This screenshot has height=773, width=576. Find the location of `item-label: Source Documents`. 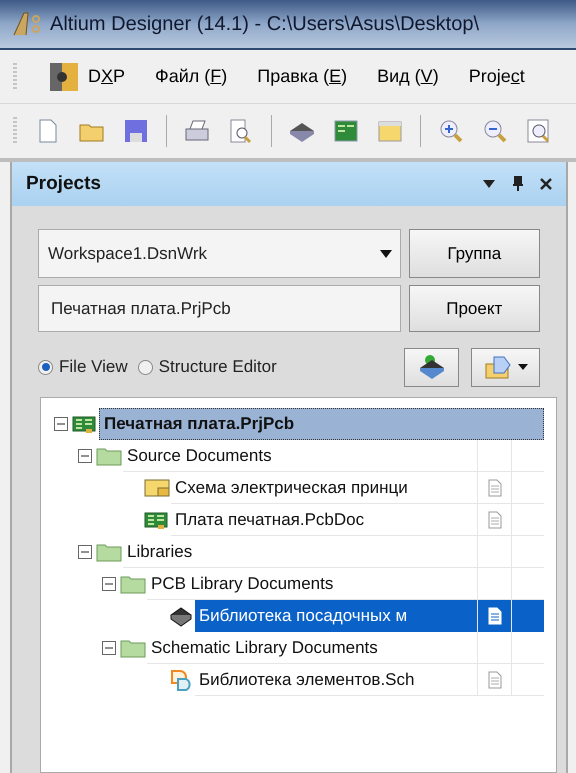

item-label: Source Documents is located at coordinates (199, 455).